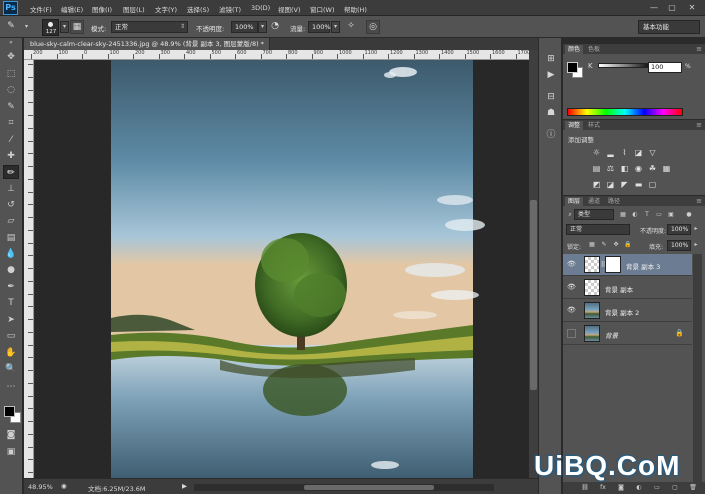 The height and width of the screenshot is (494, 705). Describe the element at coordinates (693, 488) in the screenshot. I see `delete-layer-icon: 🗑` at that location.